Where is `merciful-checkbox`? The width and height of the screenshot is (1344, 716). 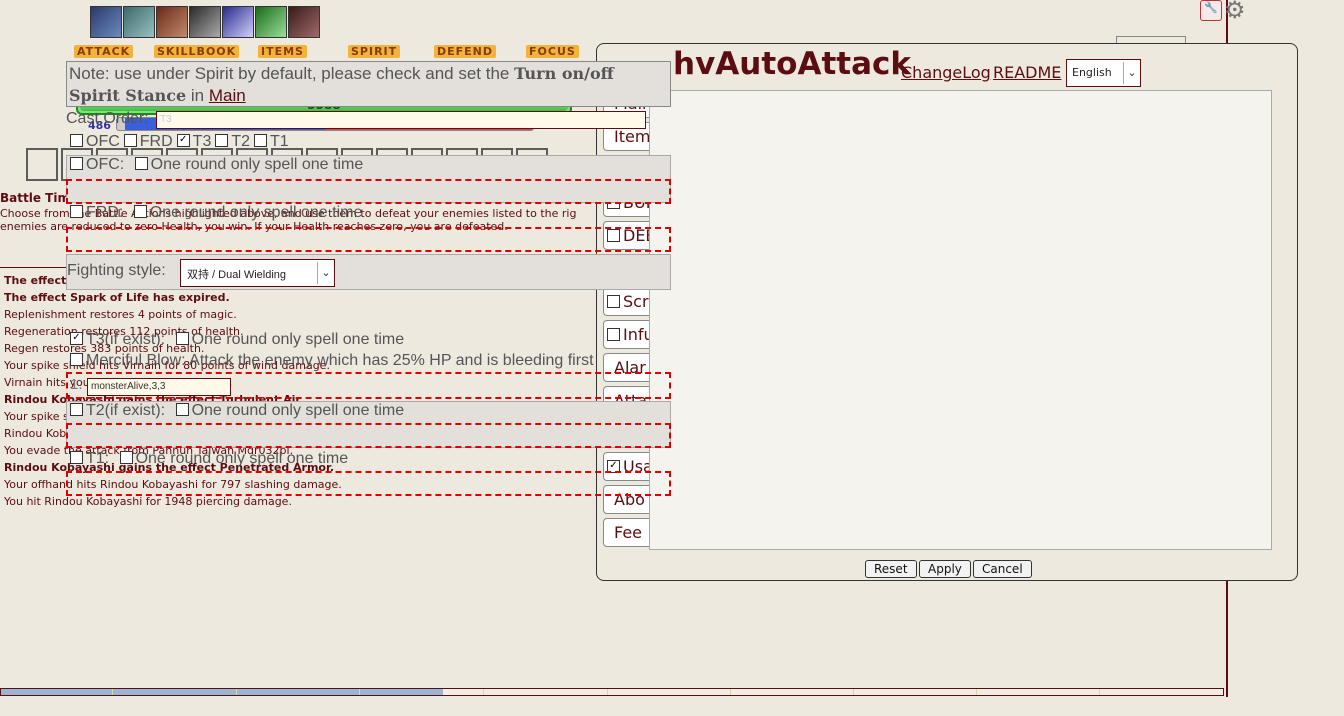
merciful-checkbox is located at coordinates (76, 360).